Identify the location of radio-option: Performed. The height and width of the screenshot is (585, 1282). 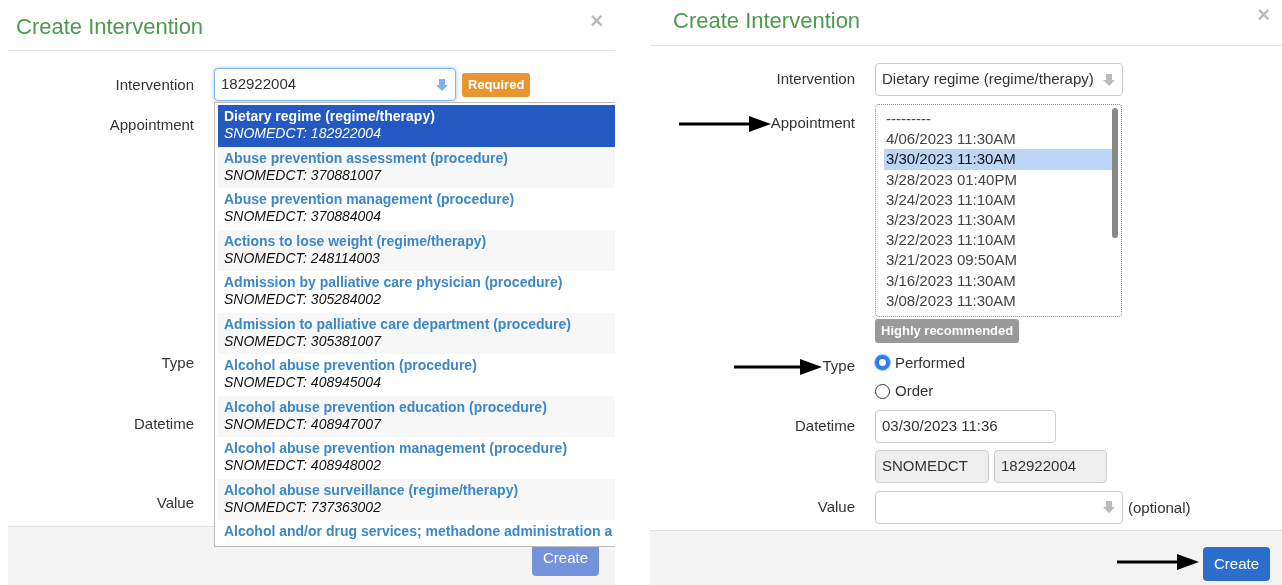
(920, 362).